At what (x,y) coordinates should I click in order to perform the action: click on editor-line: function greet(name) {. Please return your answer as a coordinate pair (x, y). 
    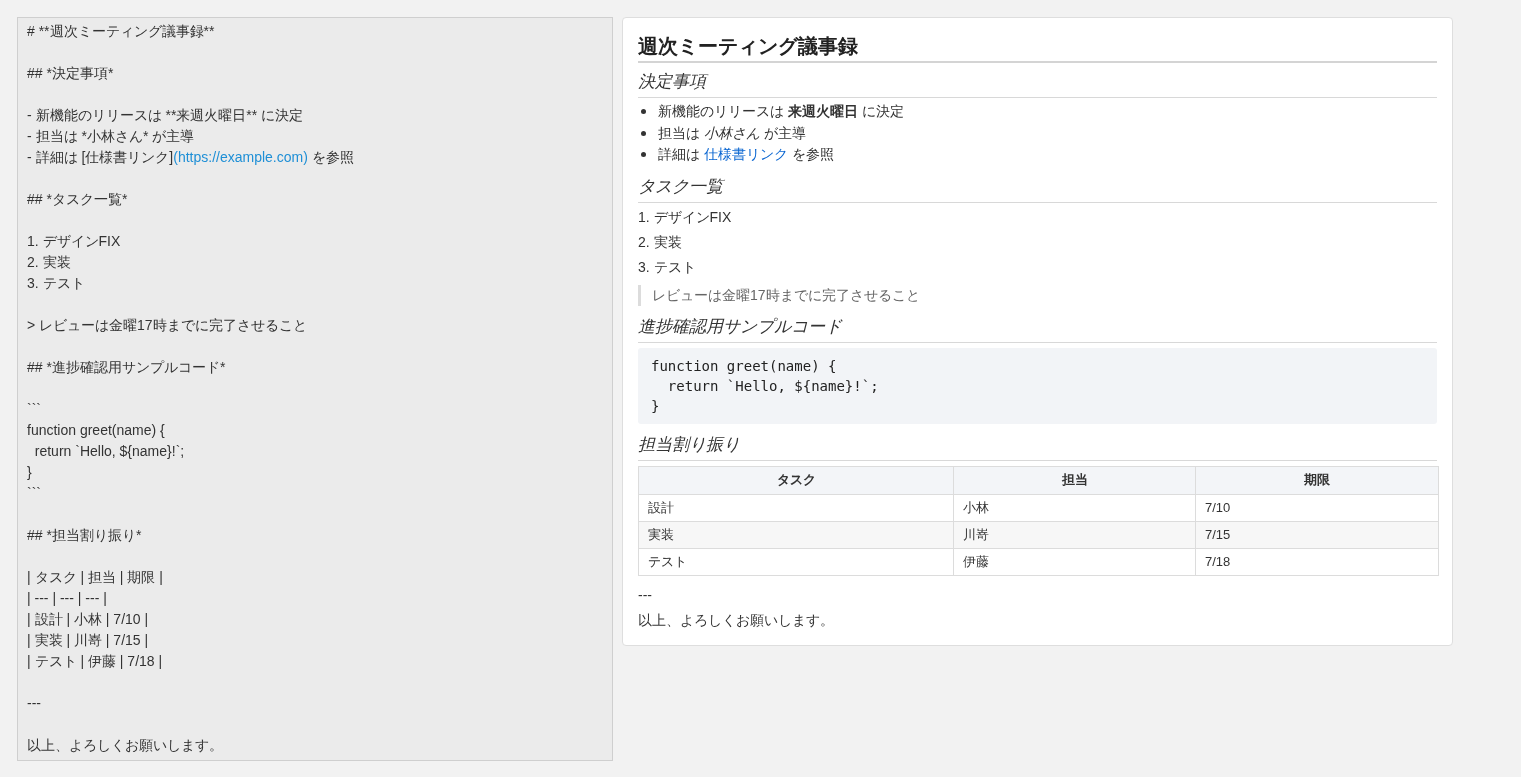
    Looking at the image, I should click on (96, 430).